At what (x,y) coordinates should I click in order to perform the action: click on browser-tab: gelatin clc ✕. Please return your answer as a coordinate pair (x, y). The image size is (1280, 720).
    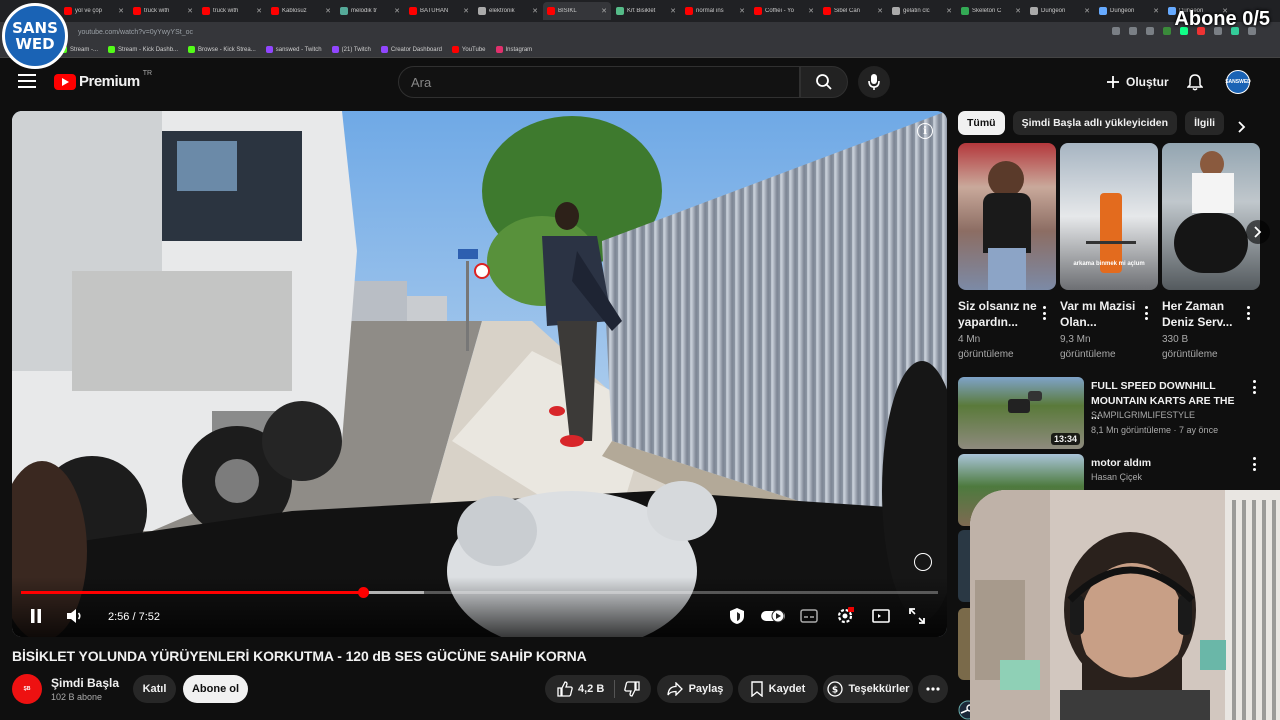
    Looking at the image, I should click on (922, 11).